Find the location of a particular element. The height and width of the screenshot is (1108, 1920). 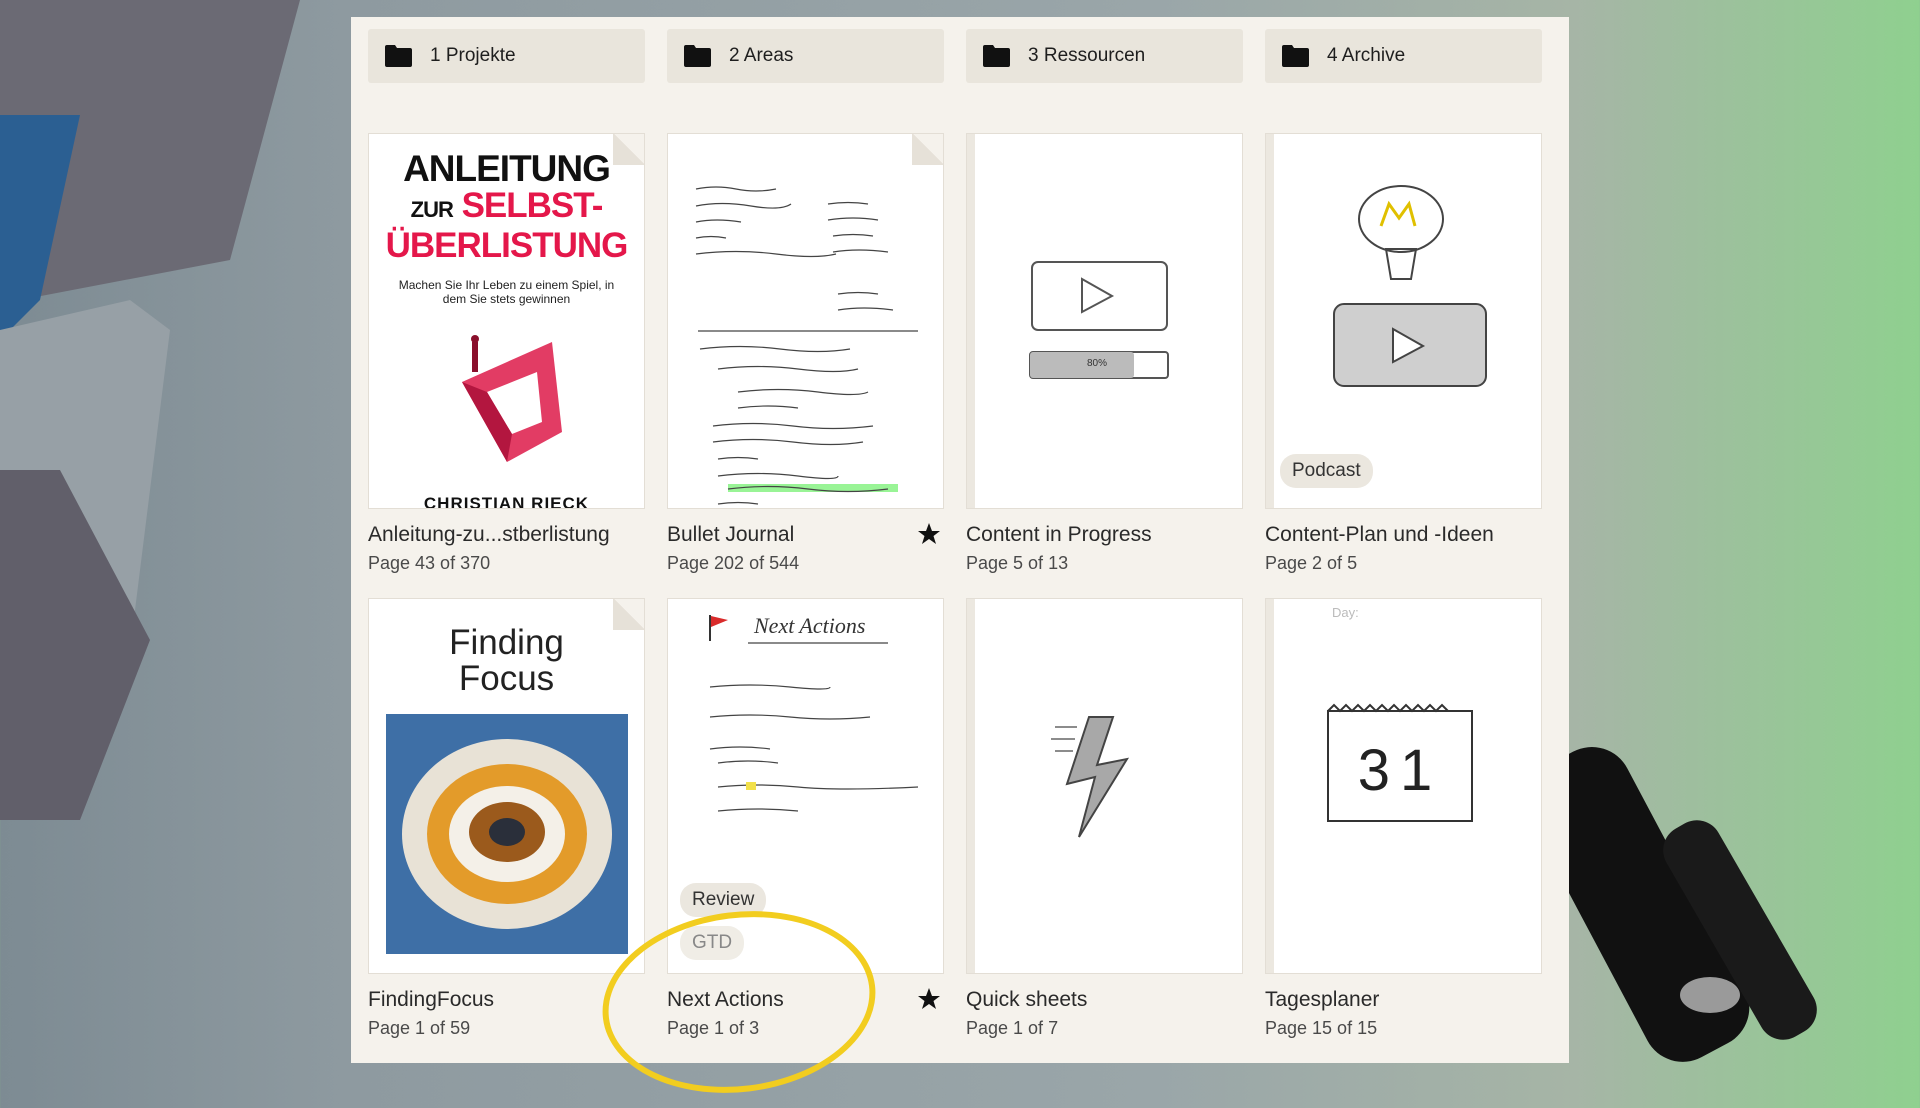

video-player-sketch-icon is located at coordinates (1099, 320).